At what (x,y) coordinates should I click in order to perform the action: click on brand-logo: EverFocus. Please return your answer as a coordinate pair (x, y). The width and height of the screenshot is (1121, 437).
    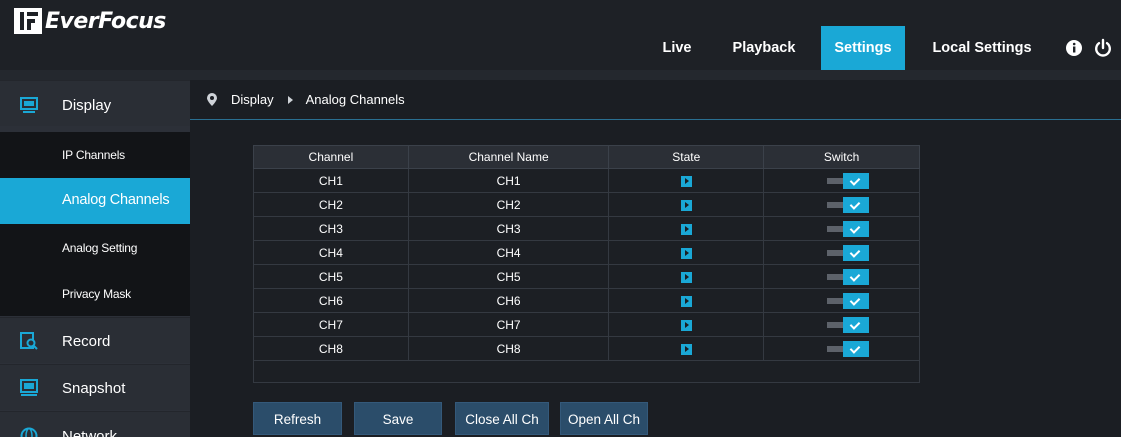
    Looking at the image, I should click on (90, 21).